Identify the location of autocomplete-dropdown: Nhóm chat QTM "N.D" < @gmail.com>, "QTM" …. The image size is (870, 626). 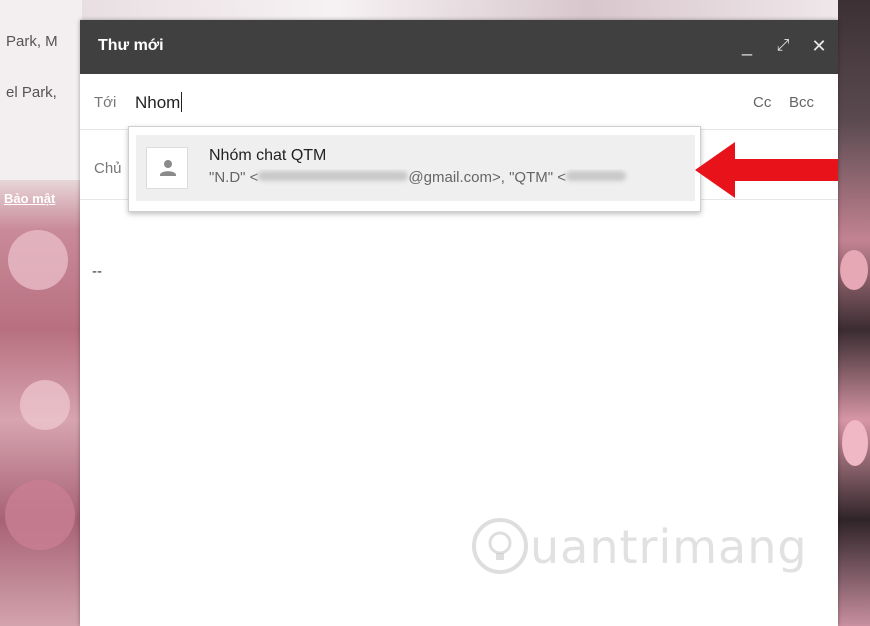
(414, 169).